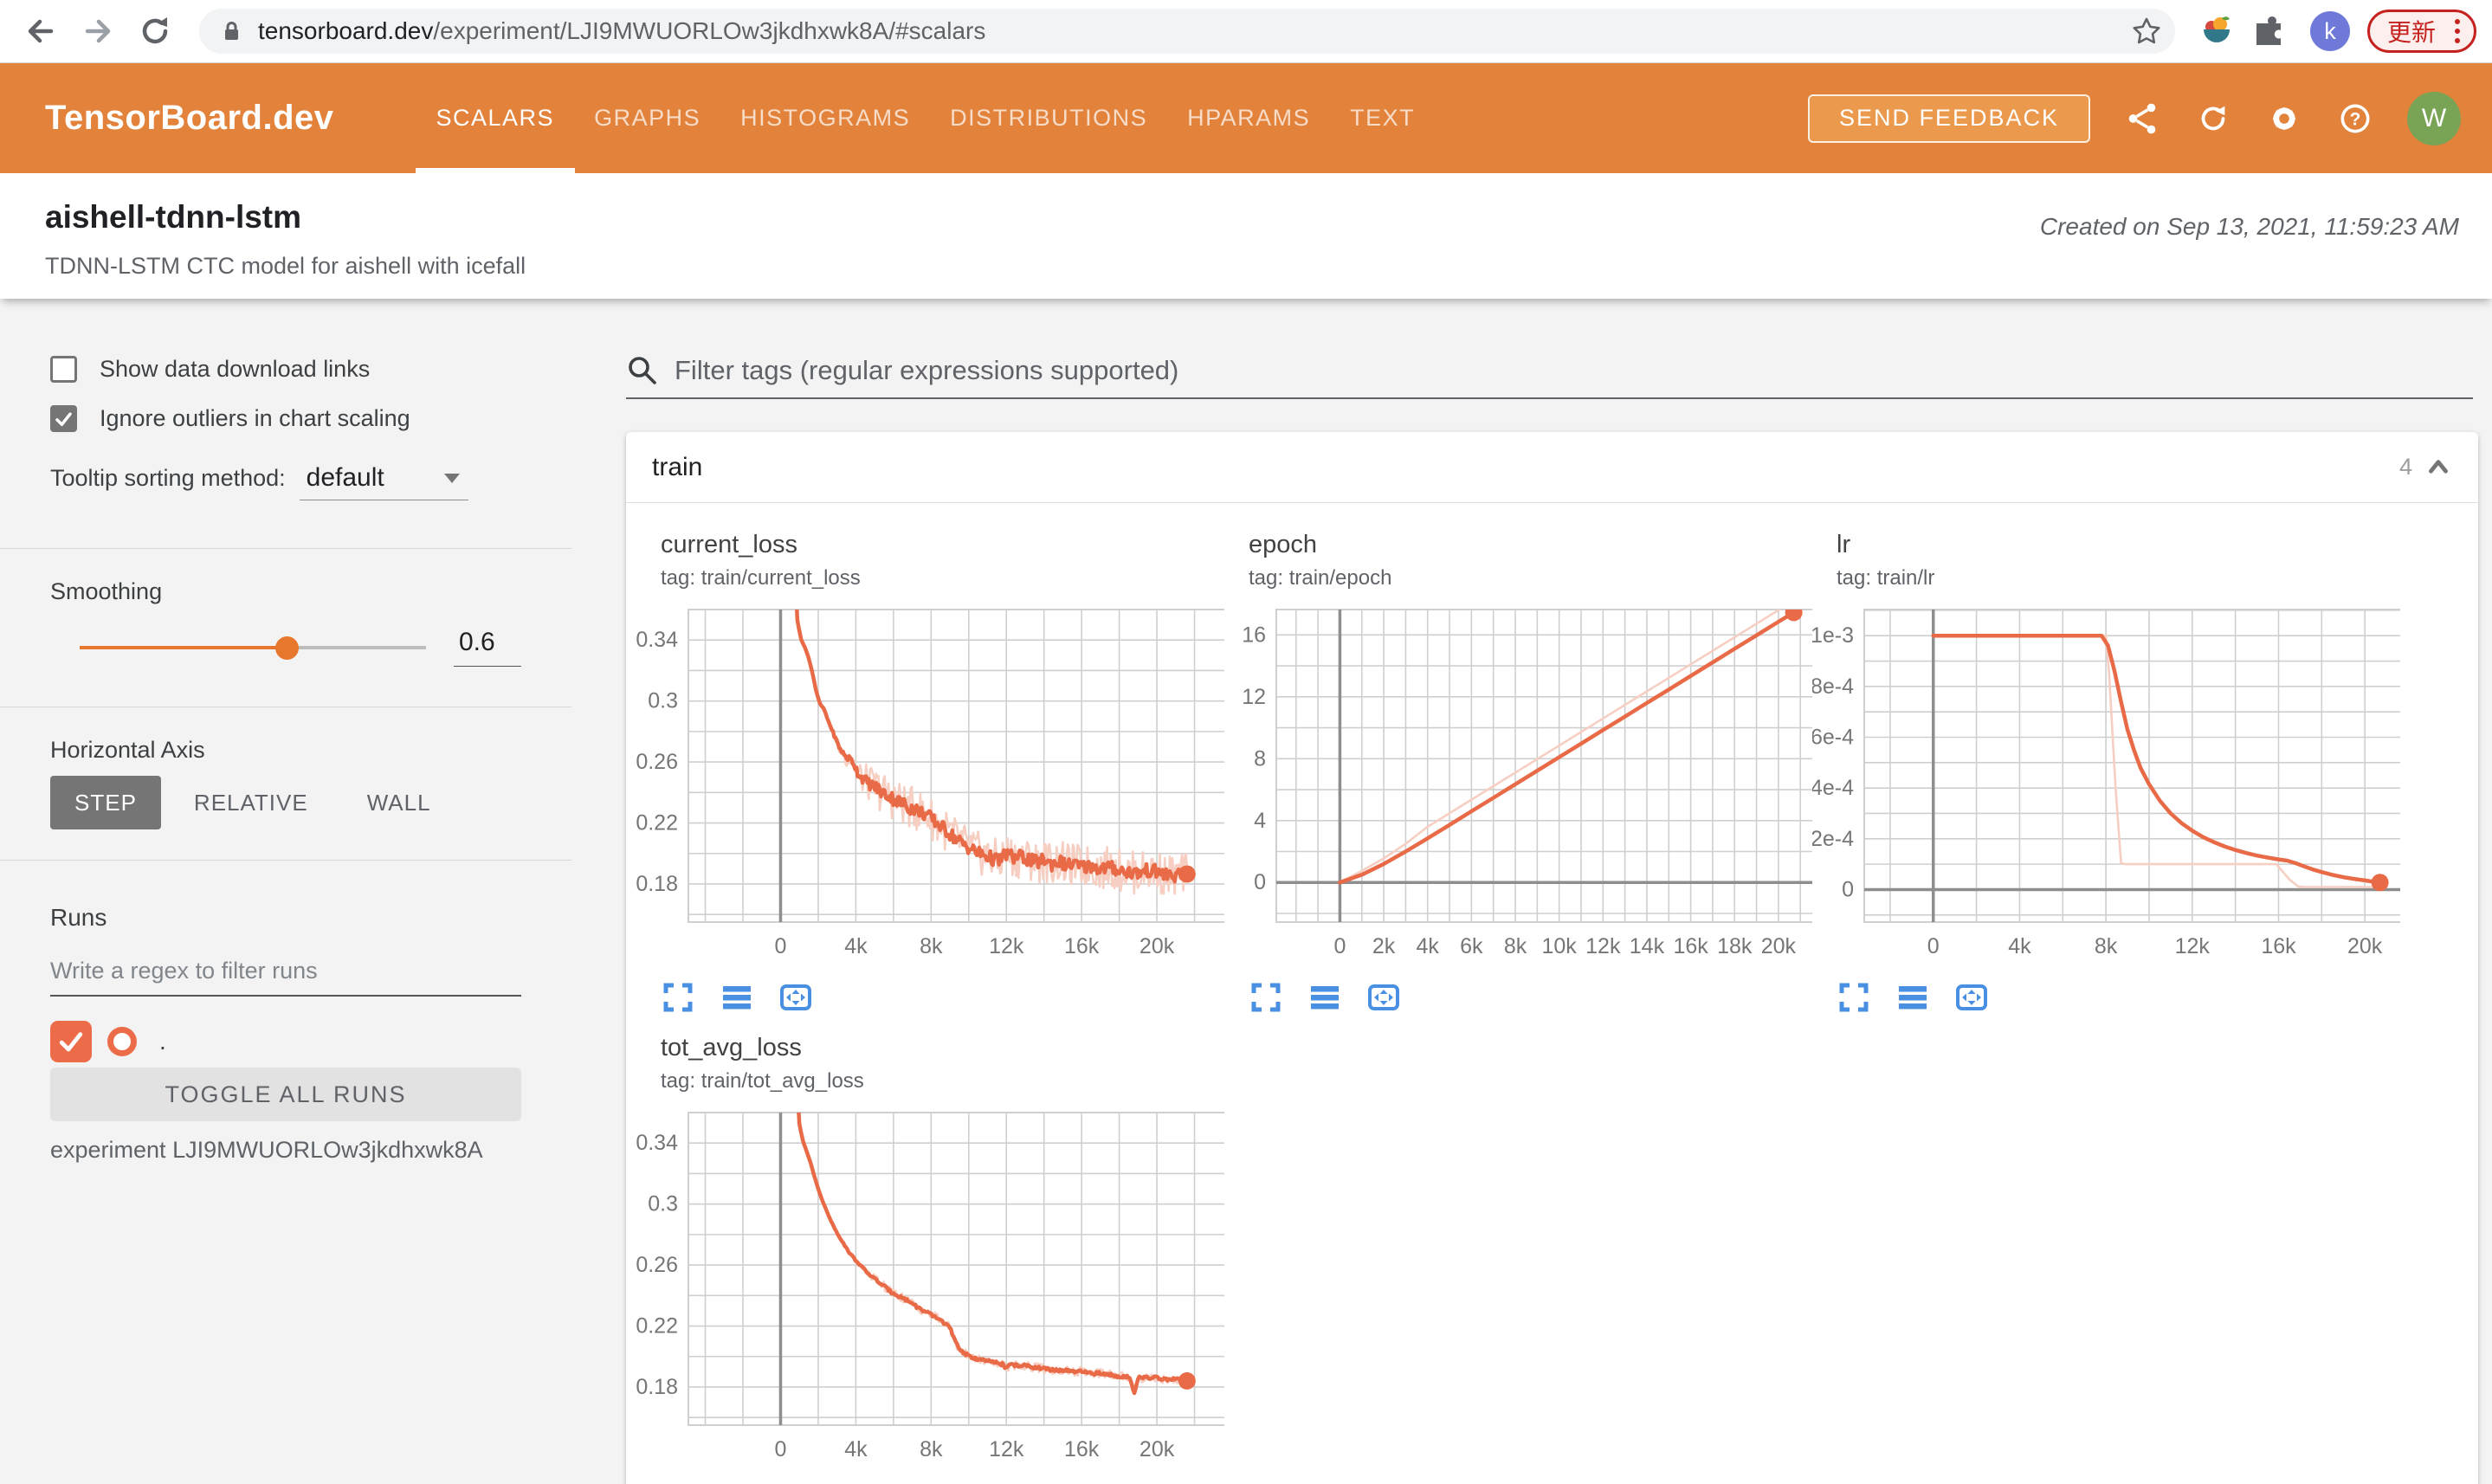  Describe the element at coordinates (2284, 119) in the screenshot. I see `settings-button` at that location.